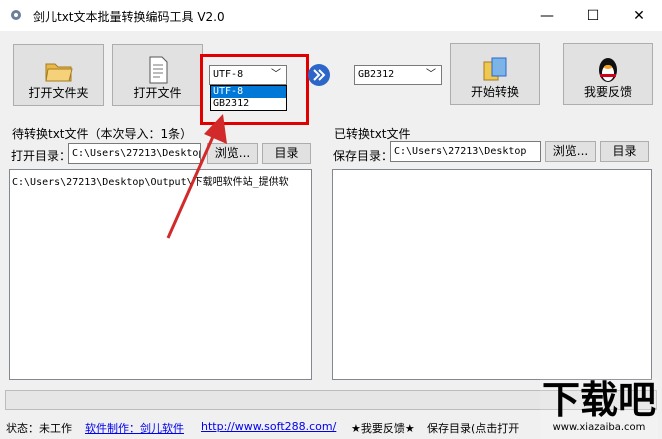 Image resolution: width=662 pixels, height=439 pixels. What do you see at coordinates (157, 93) in the screenshot?
I see `open-file-label: 打开文件` at bounding box center [157, 93].